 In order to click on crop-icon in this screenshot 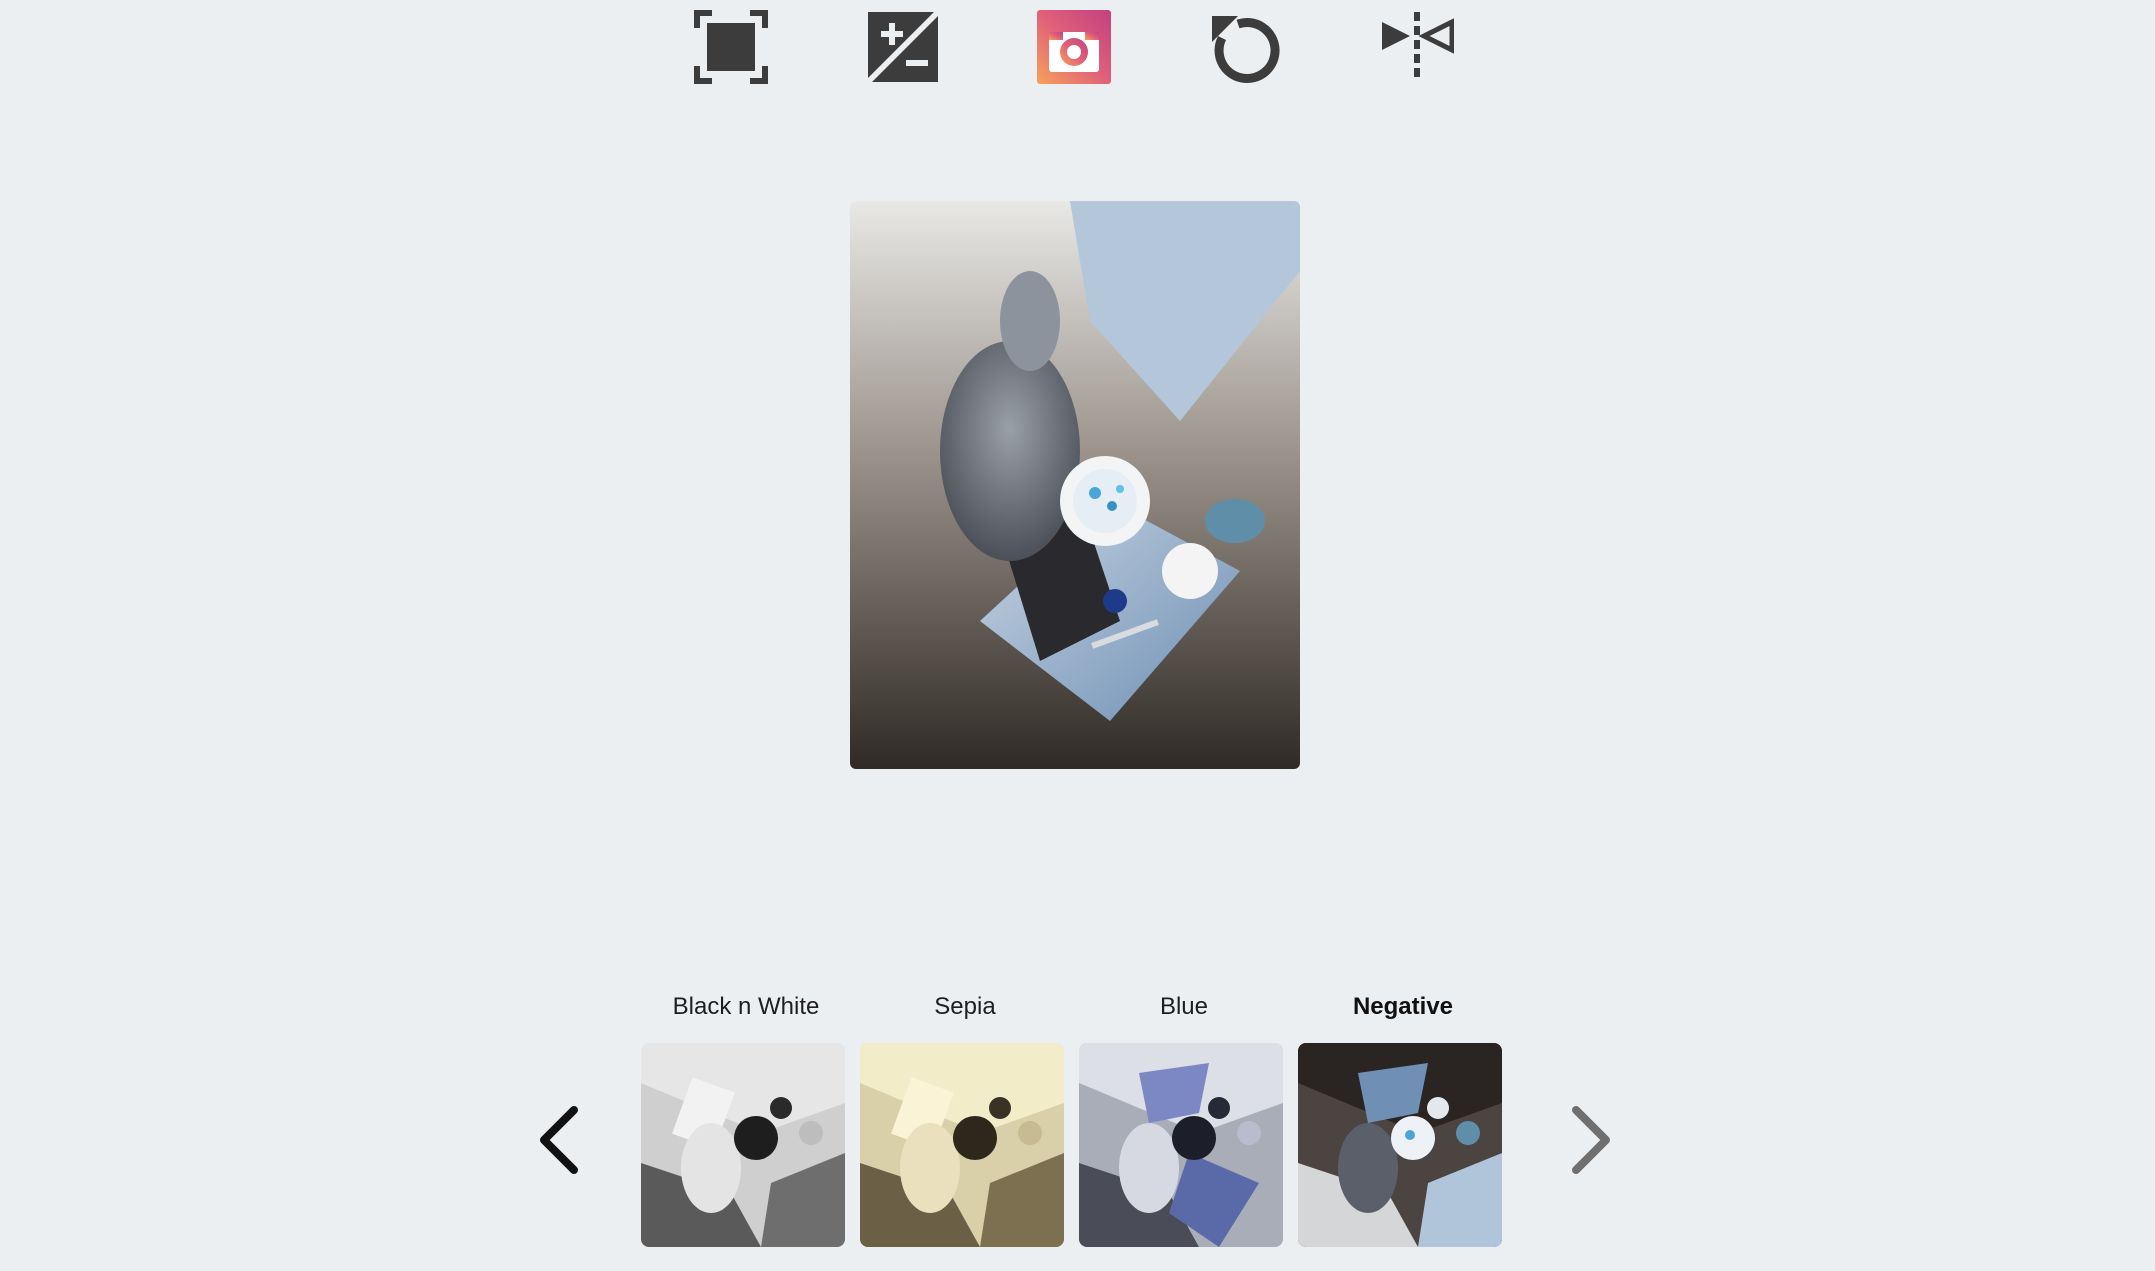, I will do `click(731, 47)`.